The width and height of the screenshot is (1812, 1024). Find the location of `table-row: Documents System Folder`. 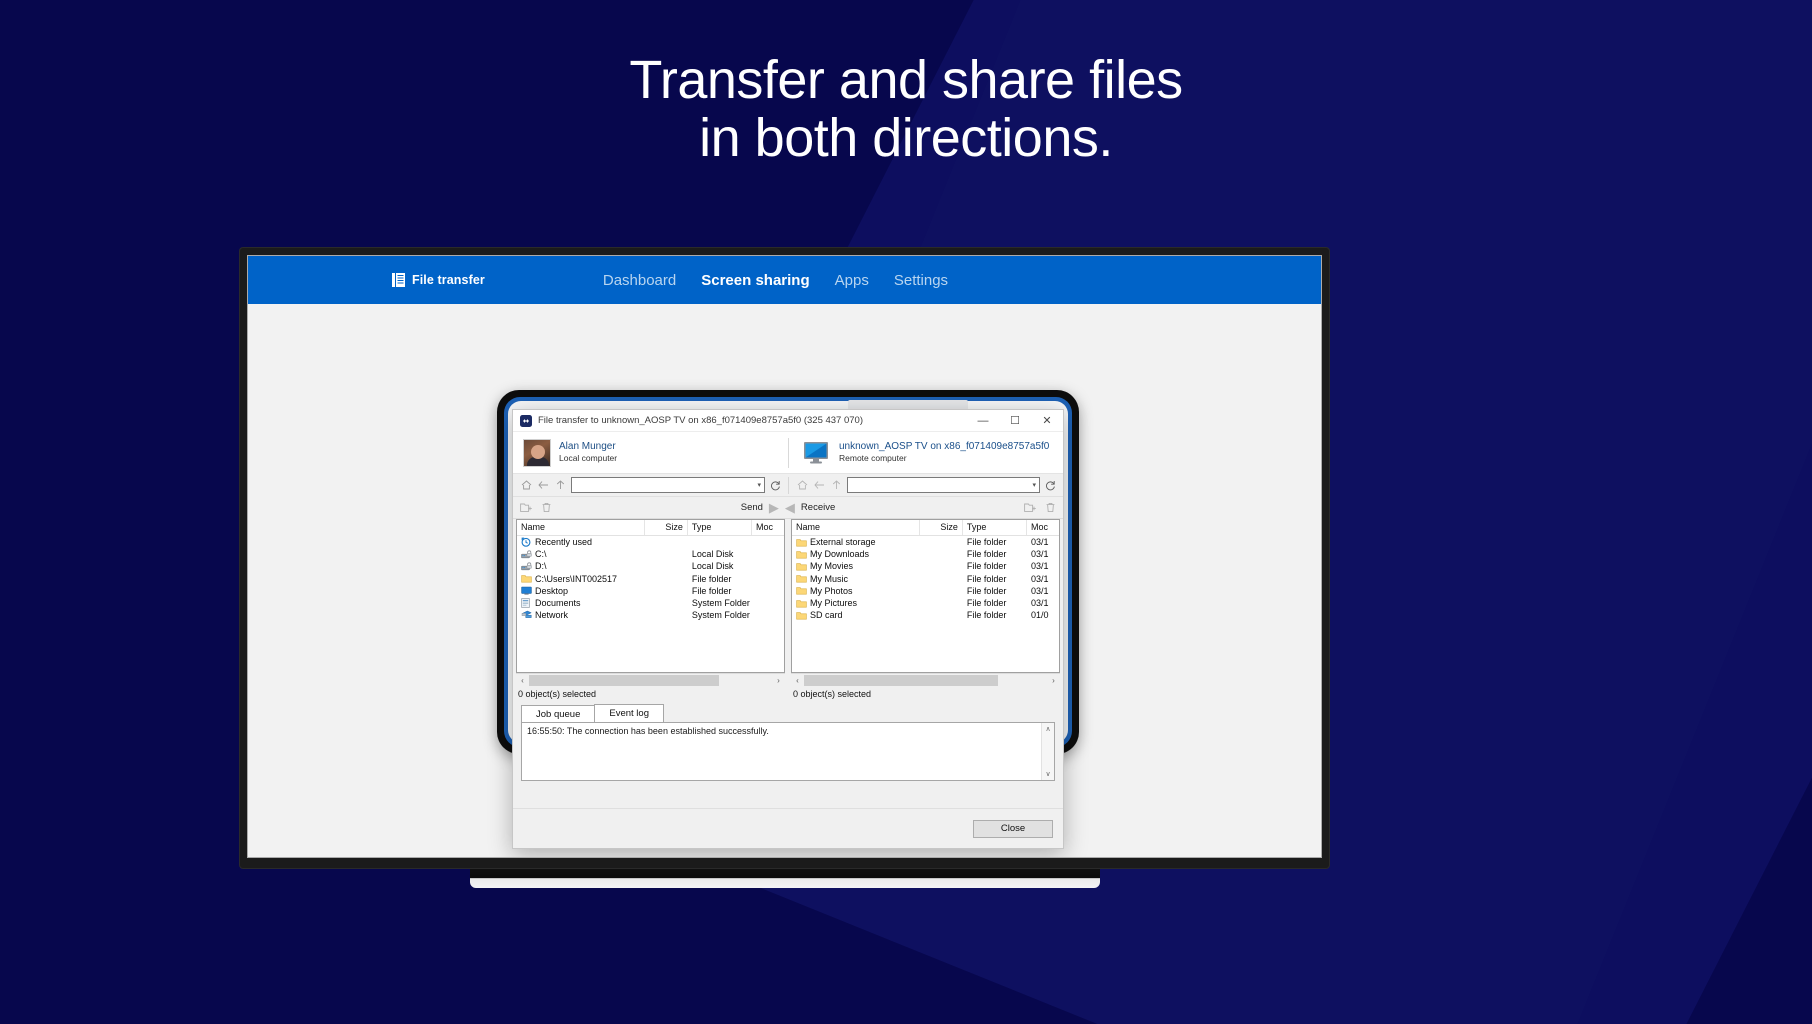

table-row: Documents System Folder is located at coordinates (650, 603).